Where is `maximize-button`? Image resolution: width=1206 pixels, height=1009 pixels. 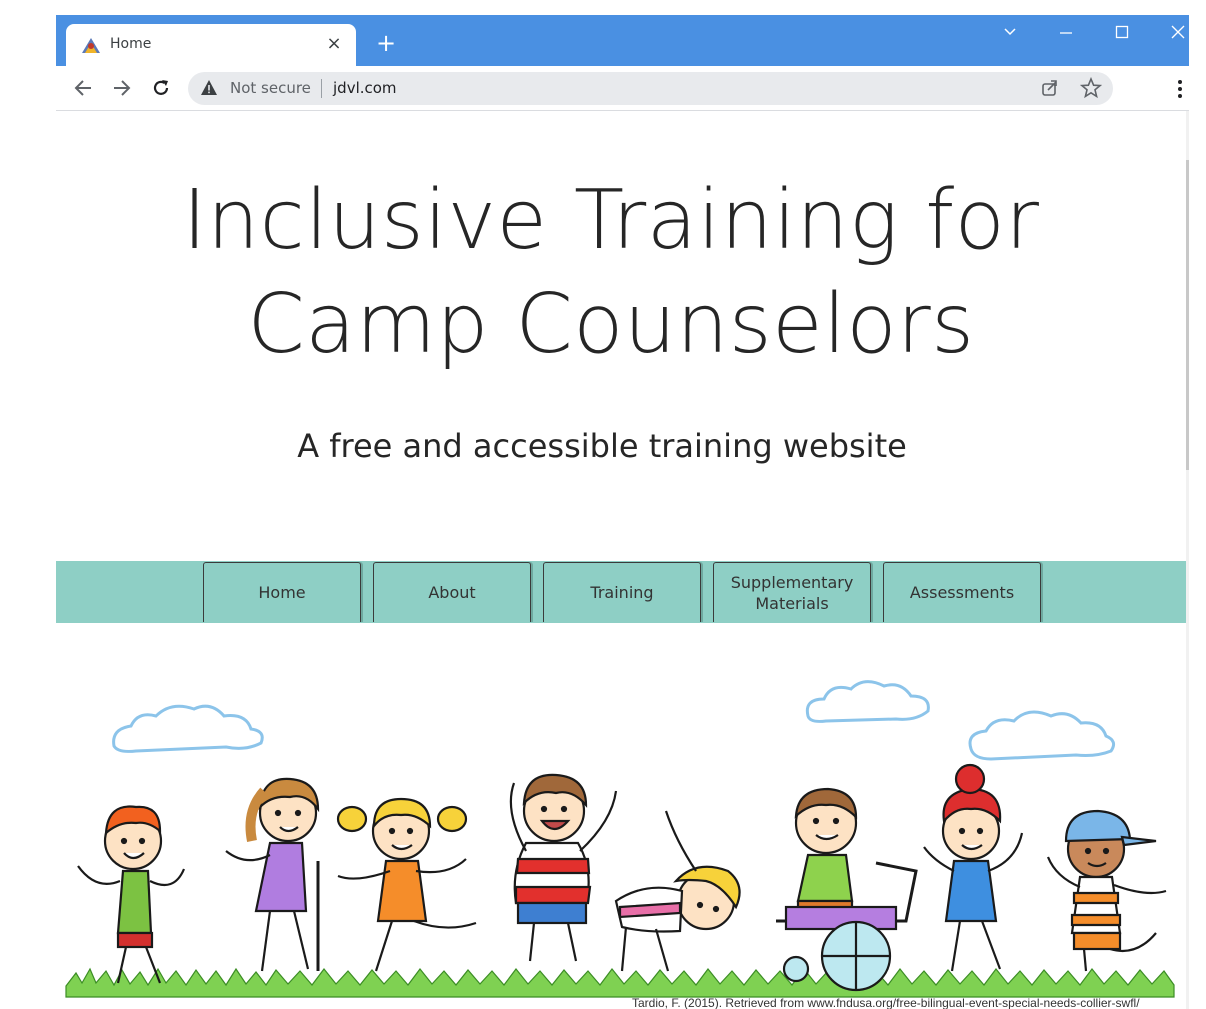
maximize-button is located at coordinates (1122, 33).